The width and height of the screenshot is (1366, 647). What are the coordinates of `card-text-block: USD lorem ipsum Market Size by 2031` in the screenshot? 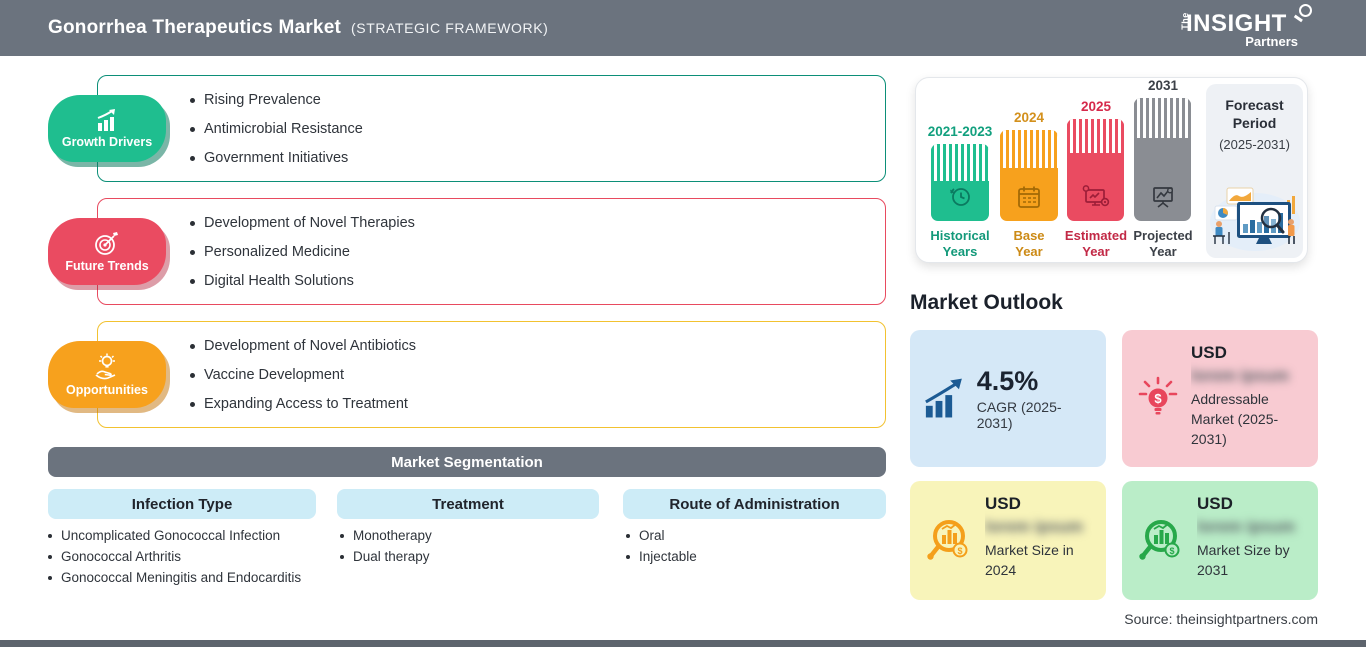 It's located at (1250, 540).